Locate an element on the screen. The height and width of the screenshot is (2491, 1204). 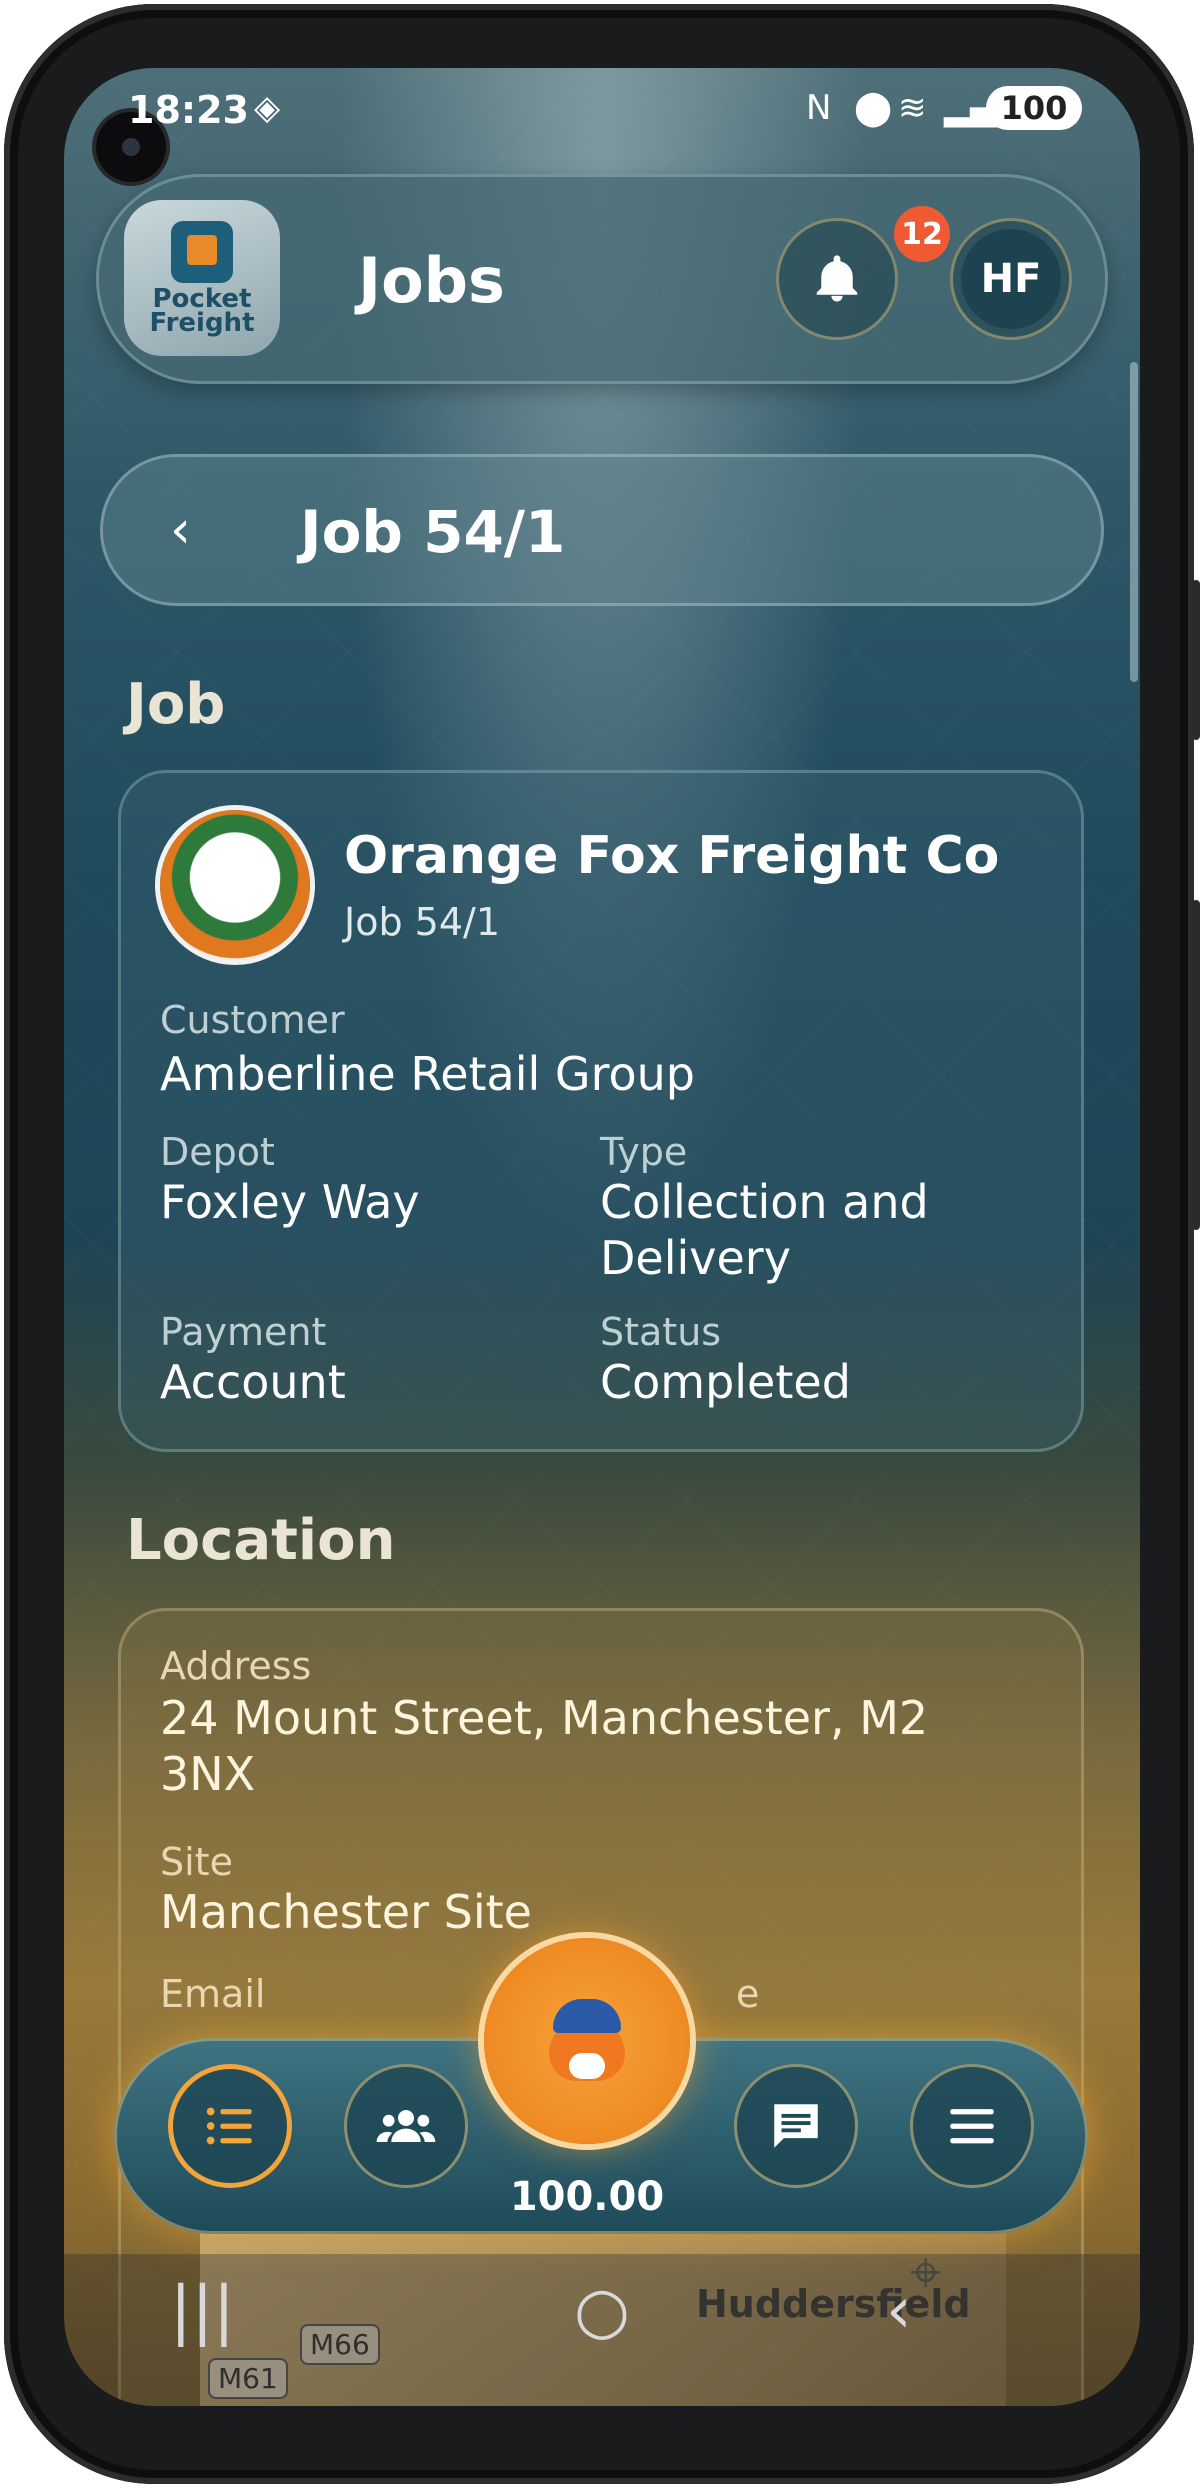
app-header: Pocket Freight Jobs HF is located at coordinates (602, 279).